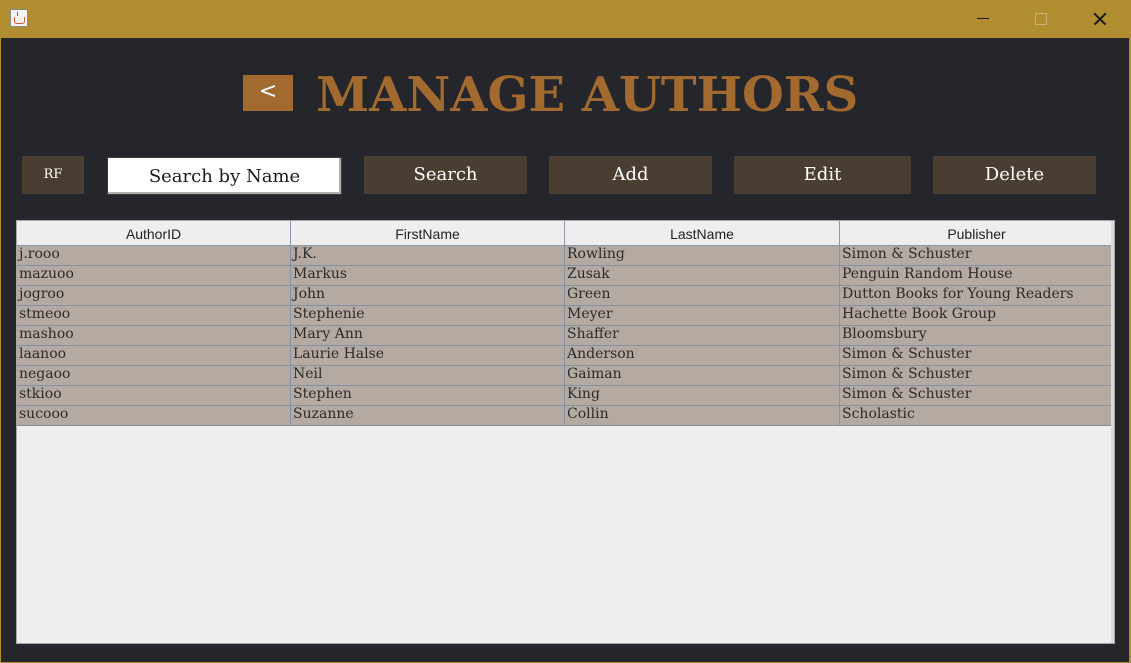 The height and width of the screenshot is (663, 1131). Describe the element at coordinates (702, 336) in the screenshot. I see `table-cell: Shaffer` at that location.